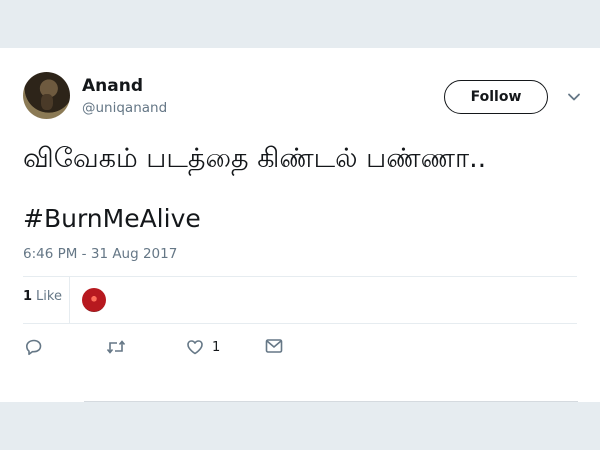  I want to click on author-handle: @uniqanand, so click(124, 108).